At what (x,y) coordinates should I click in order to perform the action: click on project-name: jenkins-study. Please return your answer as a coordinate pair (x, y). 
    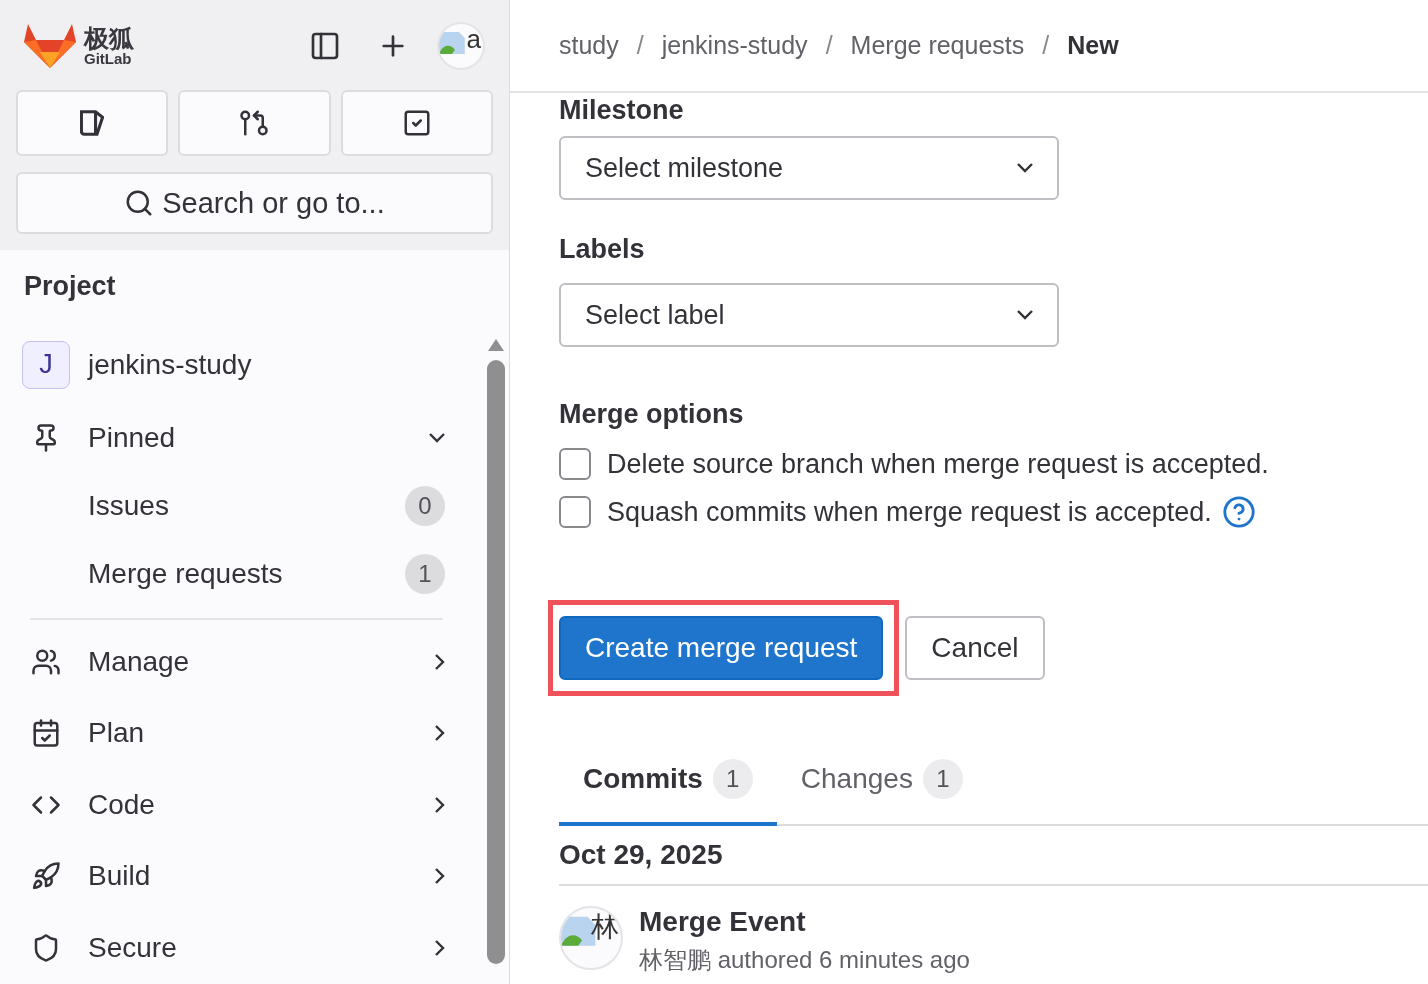
    Looking at the image, I should click on (170, 364).